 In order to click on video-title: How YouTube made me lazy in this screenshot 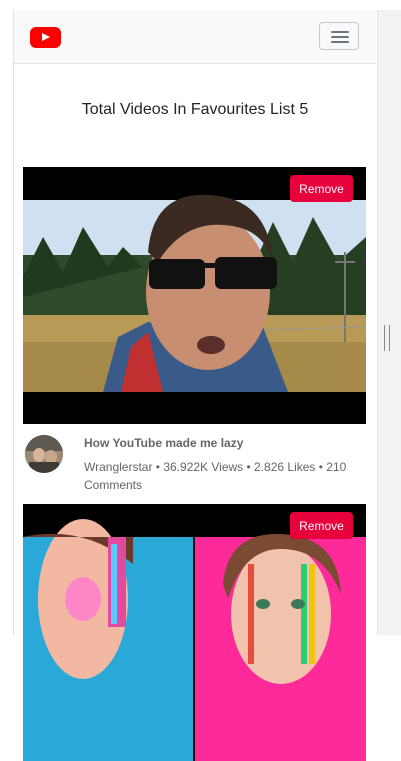, I will do `click(163, 443)`.